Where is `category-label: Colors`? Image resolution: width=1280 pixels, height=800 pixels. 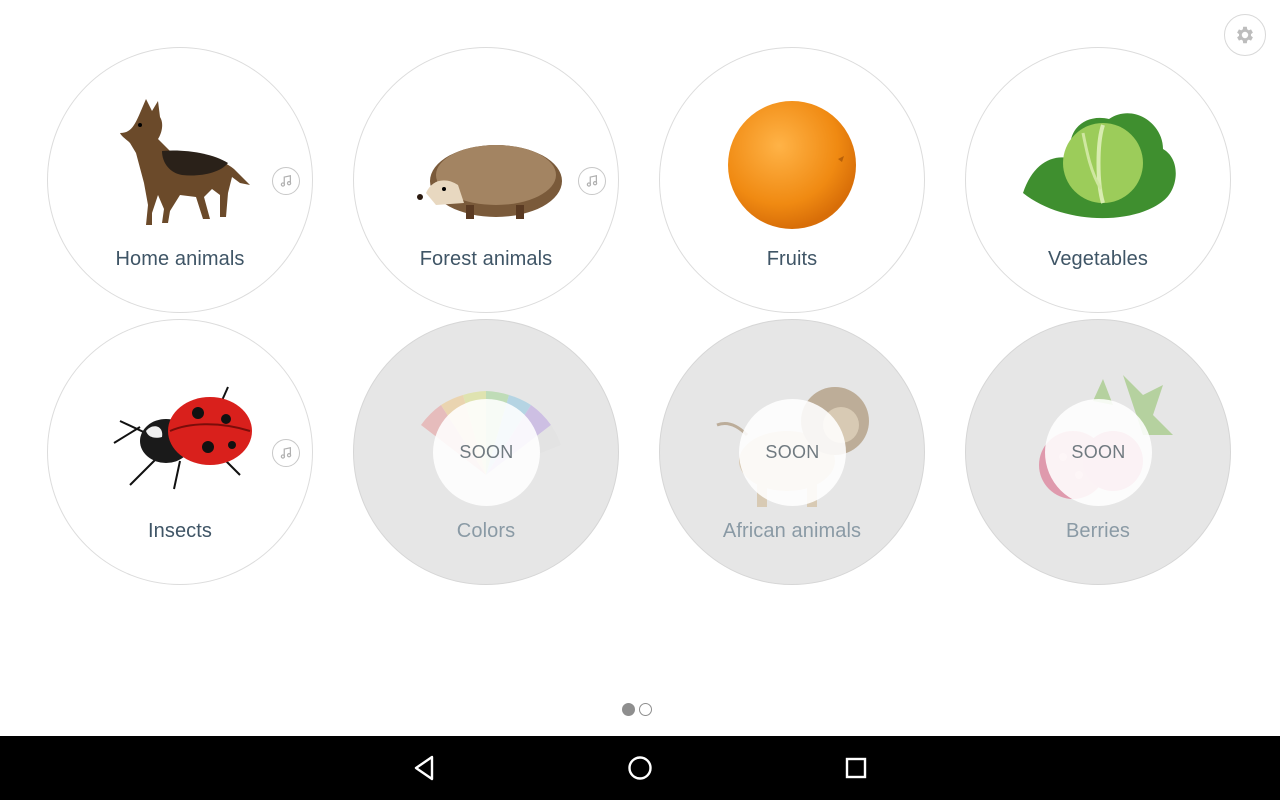
category-label: Colors is located at coordinates (486, 531).